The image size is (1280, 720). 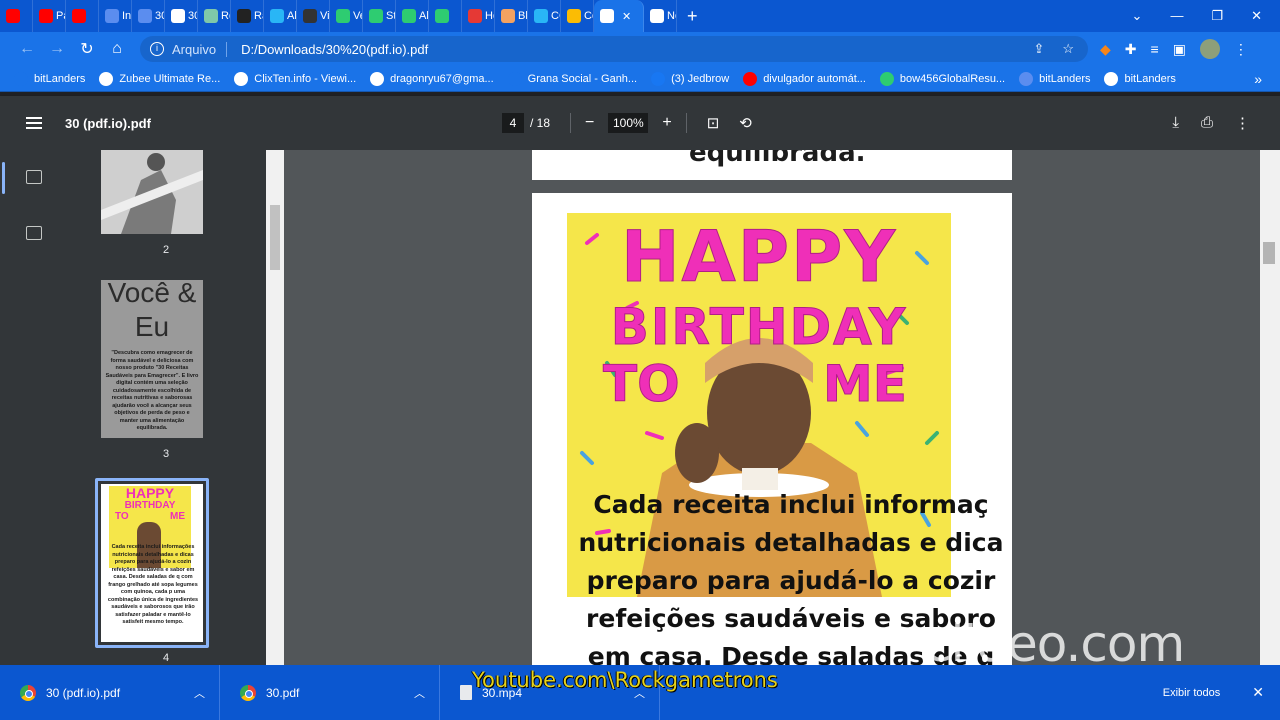 What do you see at coordinates (110, 692) in the screenshot?
I see `download-item: 30 (pdf.io).pdf ︿` at bounding box center [110, 692].